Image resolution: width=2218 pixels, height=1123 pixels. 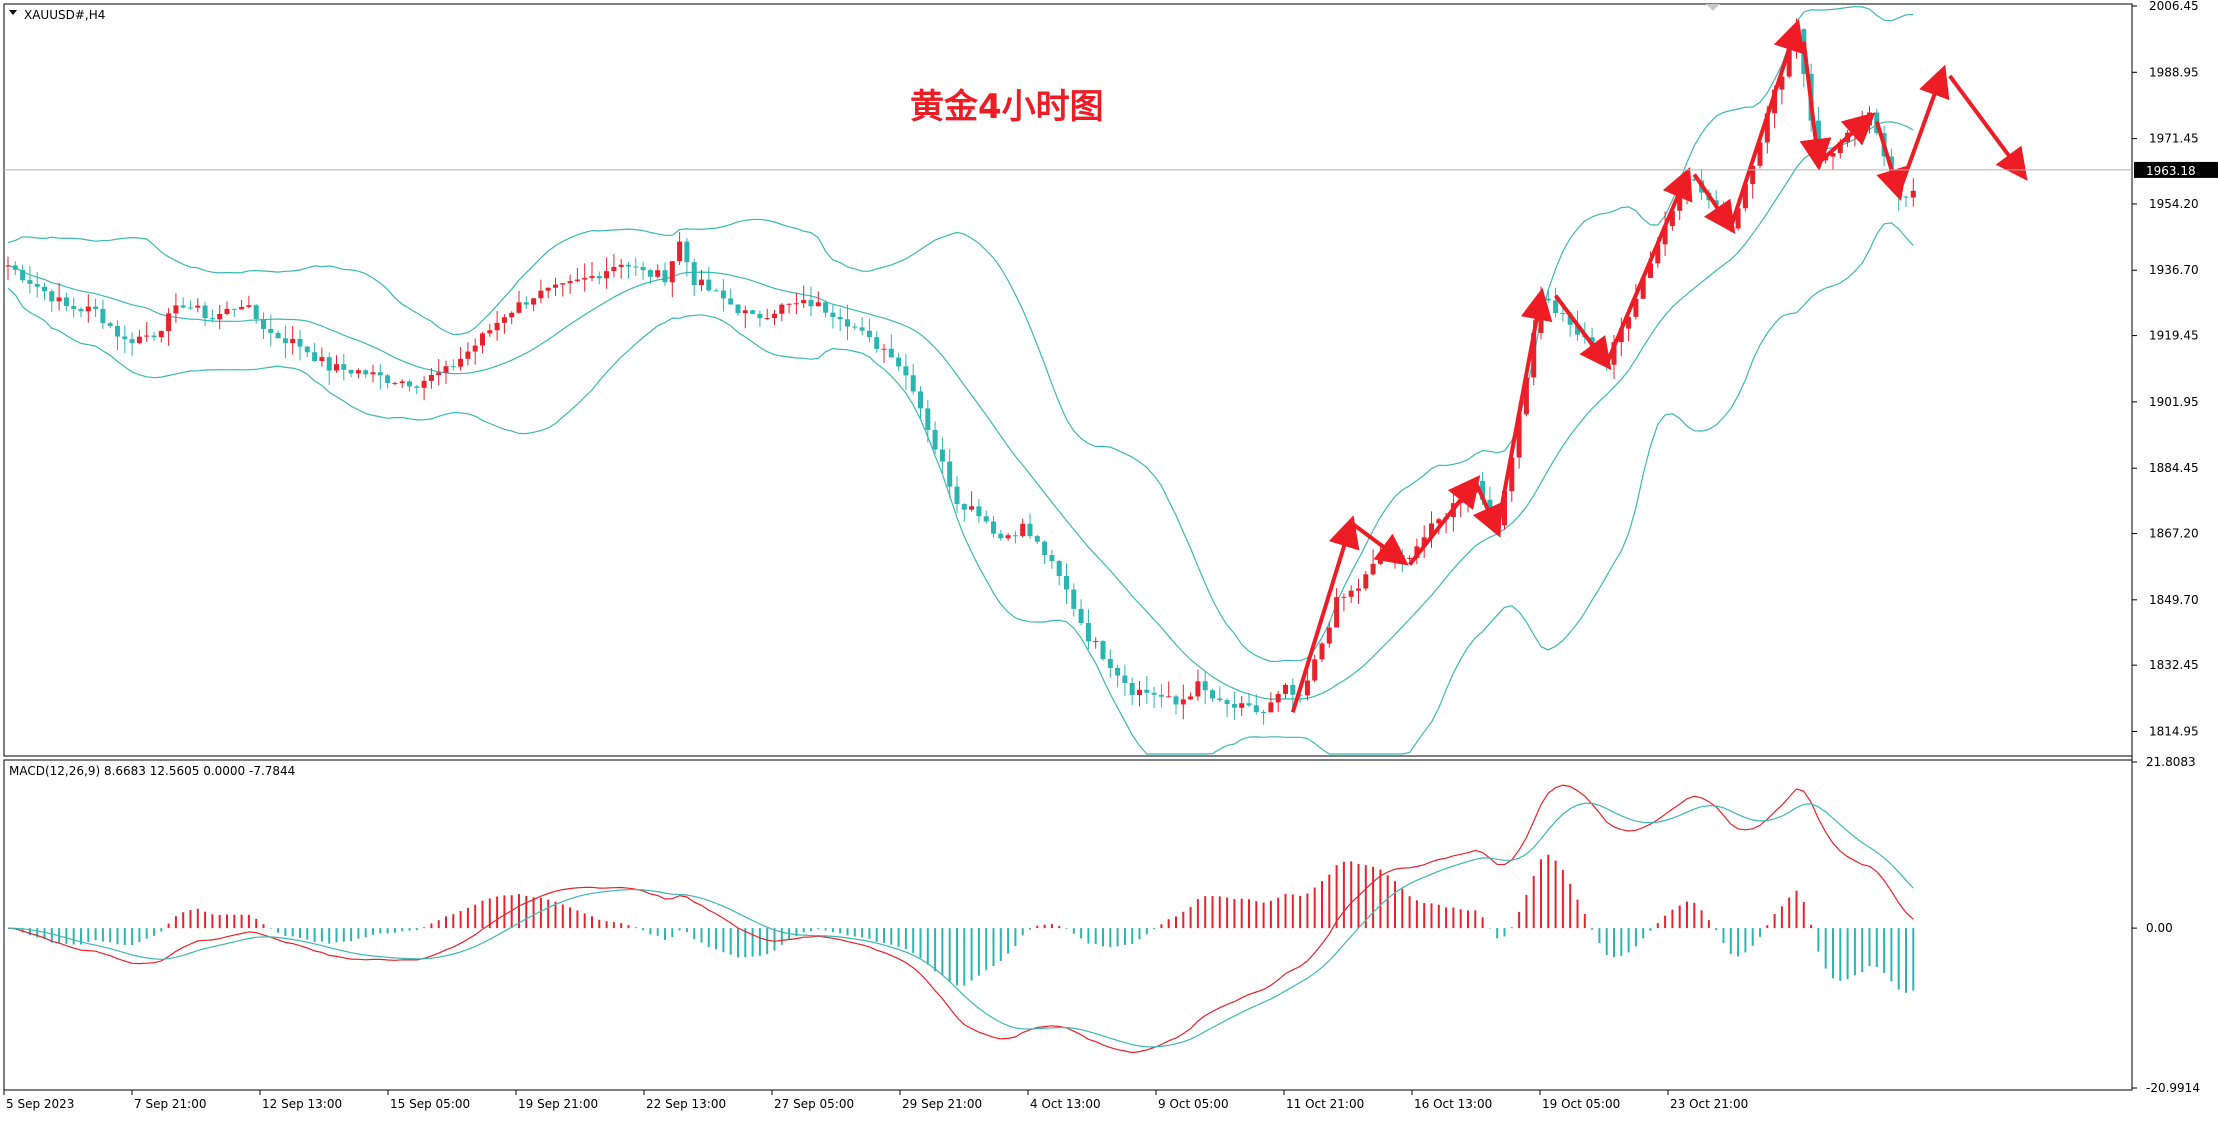 I want to click on price-tick-label: 1832.45, so click(x=2174, y=665).